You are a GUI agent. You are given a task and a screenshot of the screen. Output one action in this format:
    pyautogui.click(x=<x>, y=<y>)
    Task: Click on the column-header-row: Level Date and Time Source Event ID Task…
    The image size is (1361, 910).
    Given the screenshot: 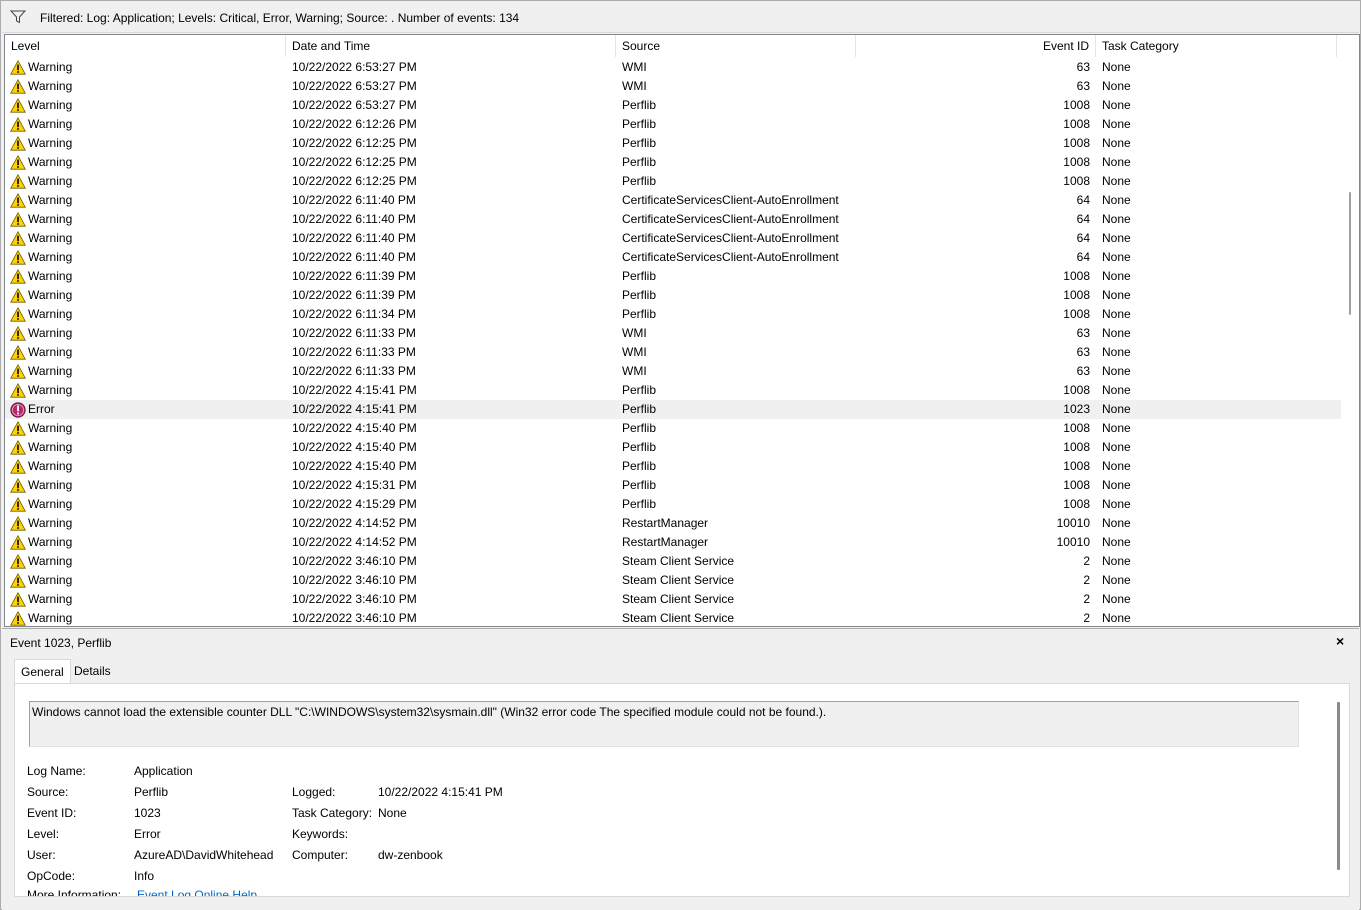 What is the action you would take?
    pyautogui.click(x=673, y=46)
    